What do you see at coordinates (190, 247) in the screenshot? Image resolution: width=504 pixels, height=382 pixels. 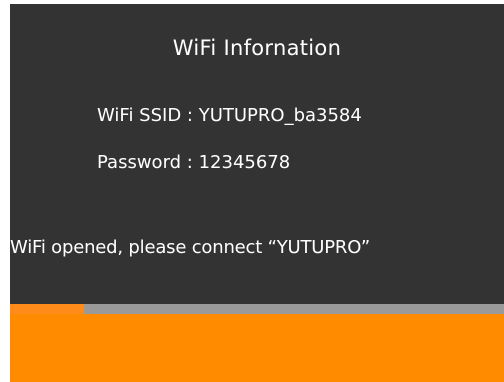 I see `status-message: WiFi opened, please connect “YUTUPRO”` at bounding box center [190, 247].